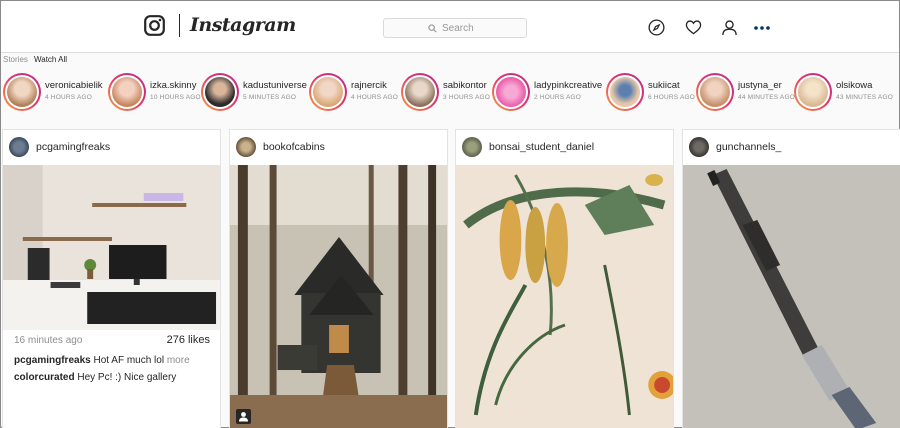  What do you see at coordinates (664, 85) in the screenshot?
I see `story-username: sukiicat` at bounding box center [664, 85].